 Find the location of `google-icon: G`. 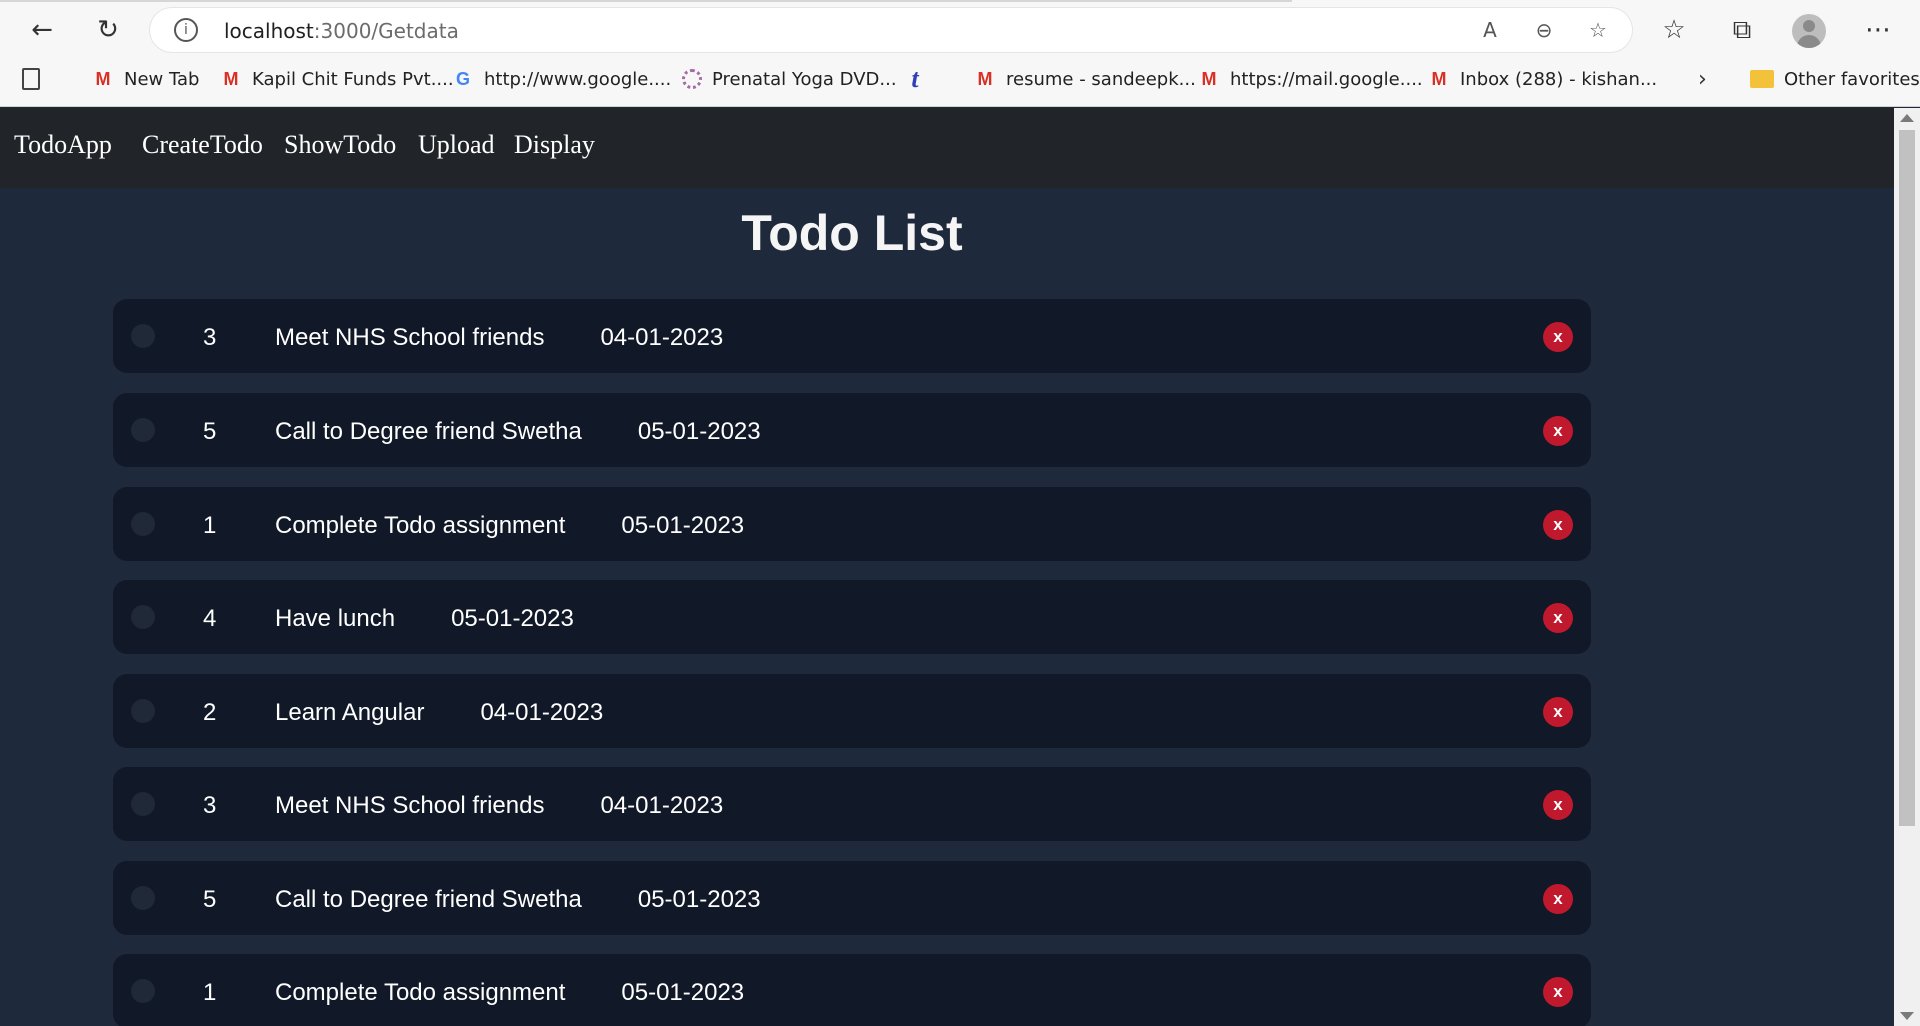

google-icon: G is located at coordinates (462, 78).